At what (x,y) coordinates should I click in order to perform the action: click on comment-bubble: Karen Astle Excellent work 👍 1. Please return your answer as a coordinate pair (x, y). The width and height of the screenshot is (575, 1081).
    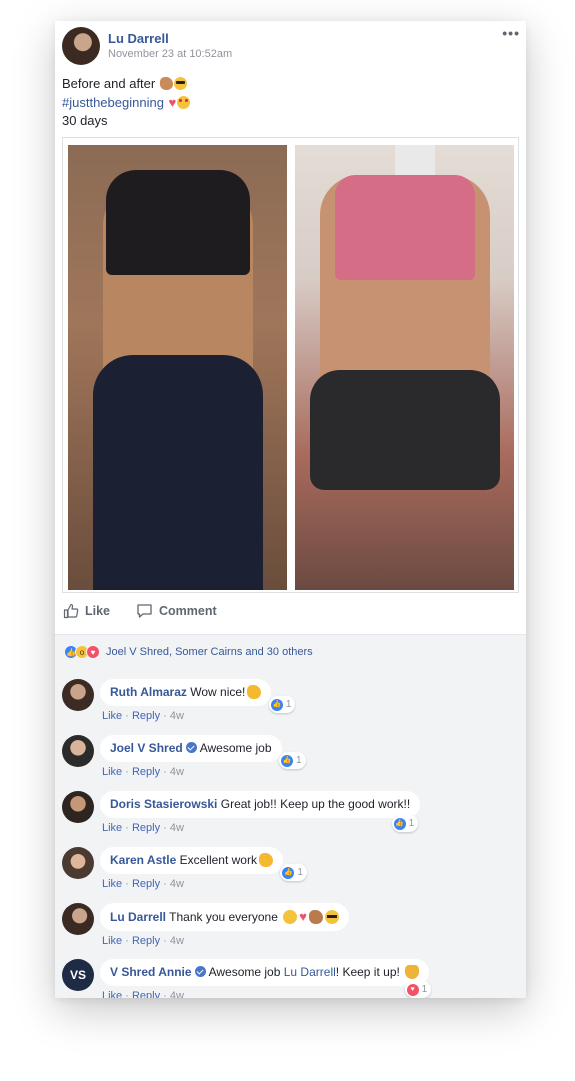
    Looking at the image, I should click on (203, 864).